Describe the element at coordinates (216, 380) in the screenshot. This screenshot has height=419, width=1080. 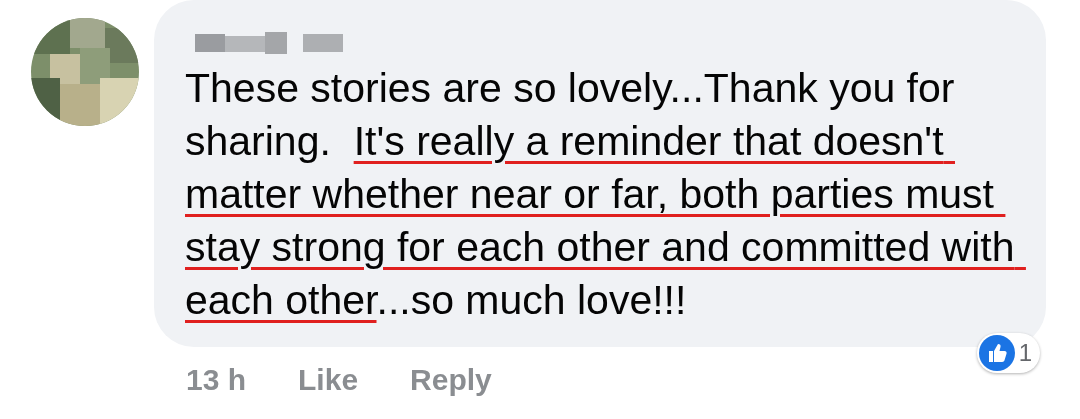
I see `comment-time: 13 h` at that location.